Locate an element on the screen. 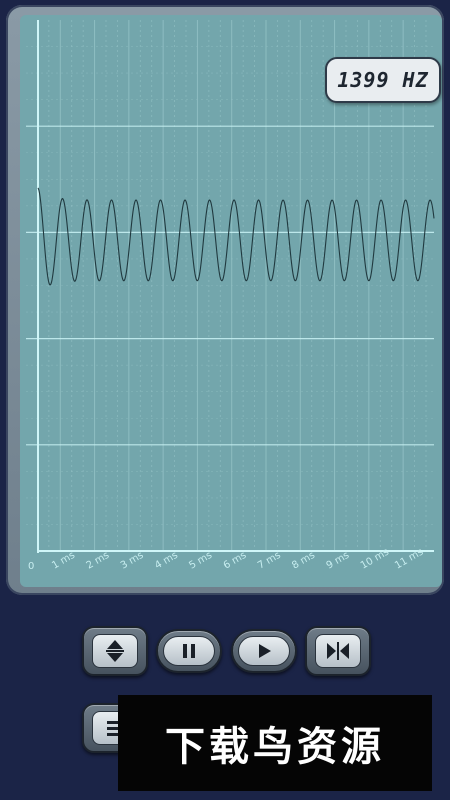 The width and height of the screenshot is (450, 800). watermark-banner: 下载鸟资源 is located at coordinates (275, 743).